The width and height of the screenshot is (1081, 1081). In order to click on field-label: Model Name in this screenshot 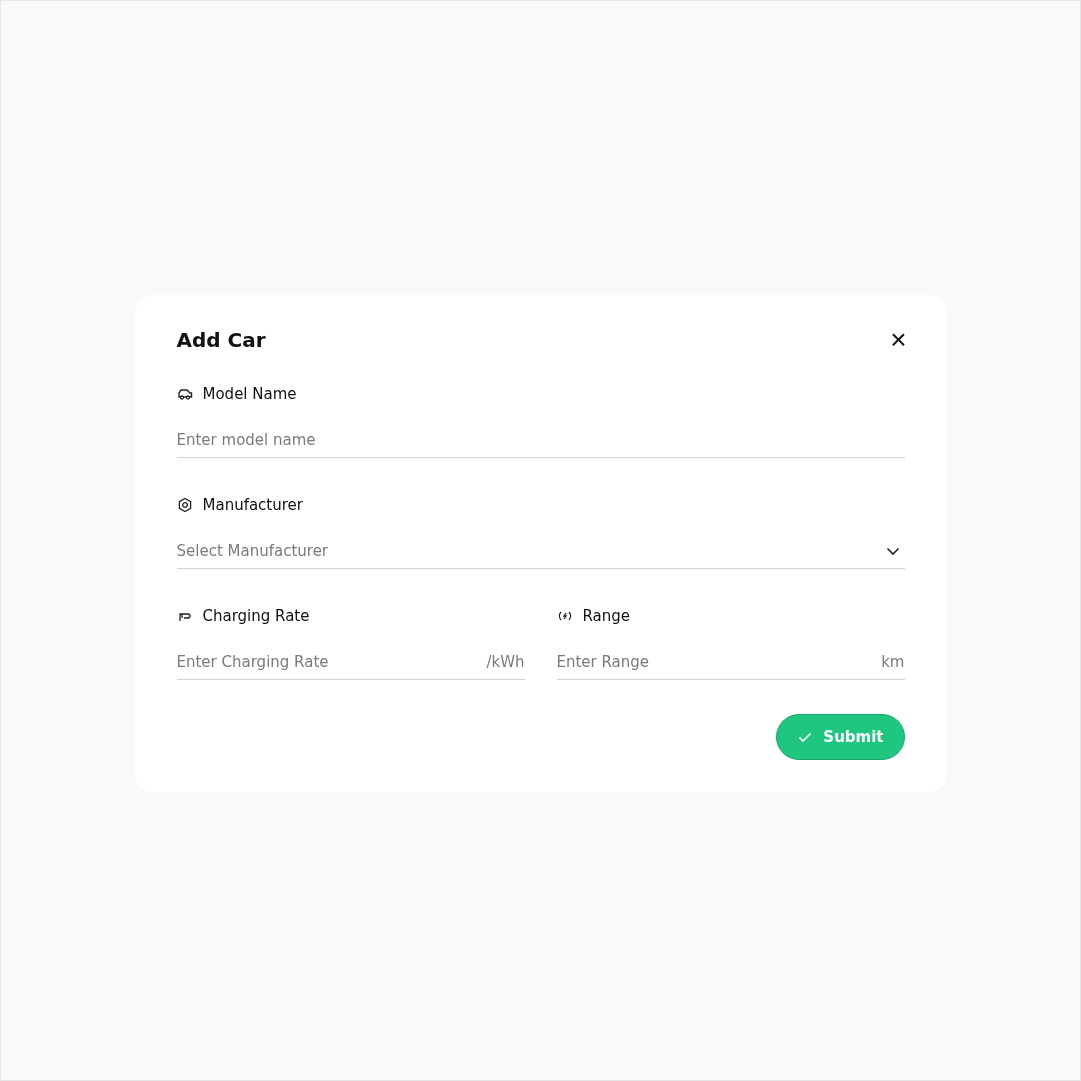, I will do `click(249, 394)`.